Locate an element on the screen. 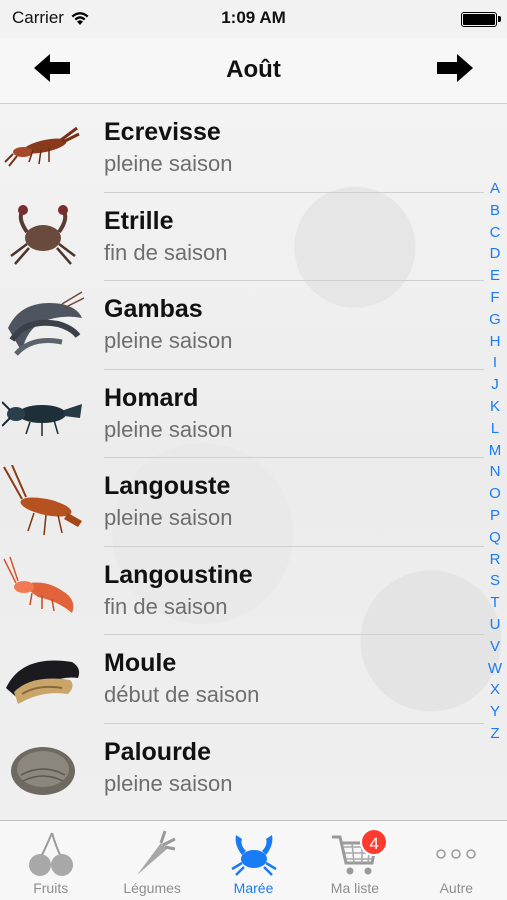 This screenshot has height=900, width=507. index-letter: Y is located at coordinates (495, 712).